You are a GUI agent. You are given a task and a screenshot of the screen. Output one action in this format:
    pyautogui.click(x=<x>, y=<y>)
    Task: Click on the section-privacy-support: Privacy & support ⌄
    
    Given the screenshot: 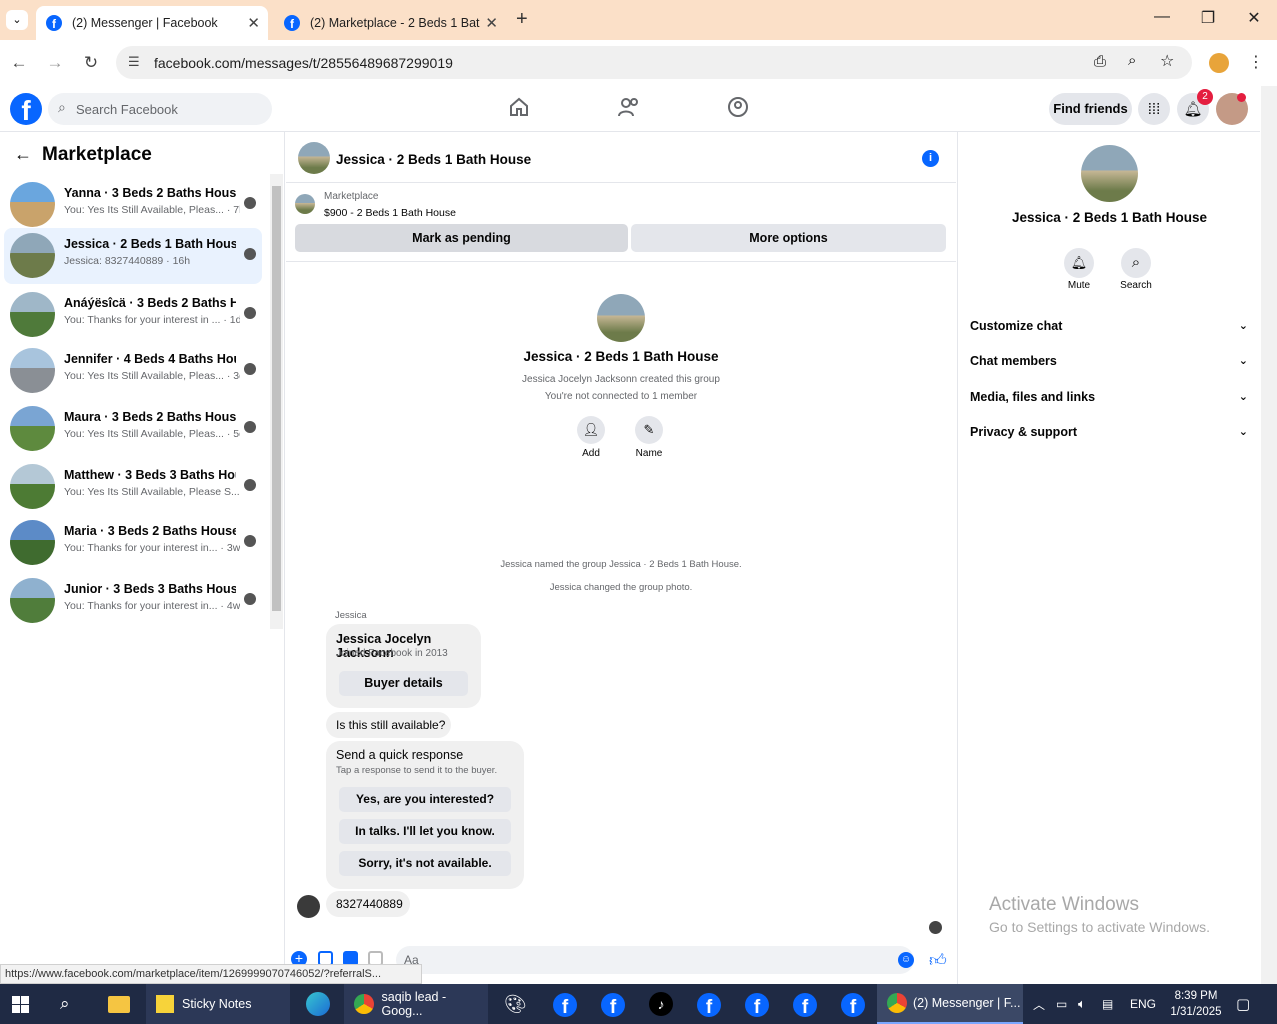 What is the action you would take?
    pyautogui.click(x=1109, y=432)
    